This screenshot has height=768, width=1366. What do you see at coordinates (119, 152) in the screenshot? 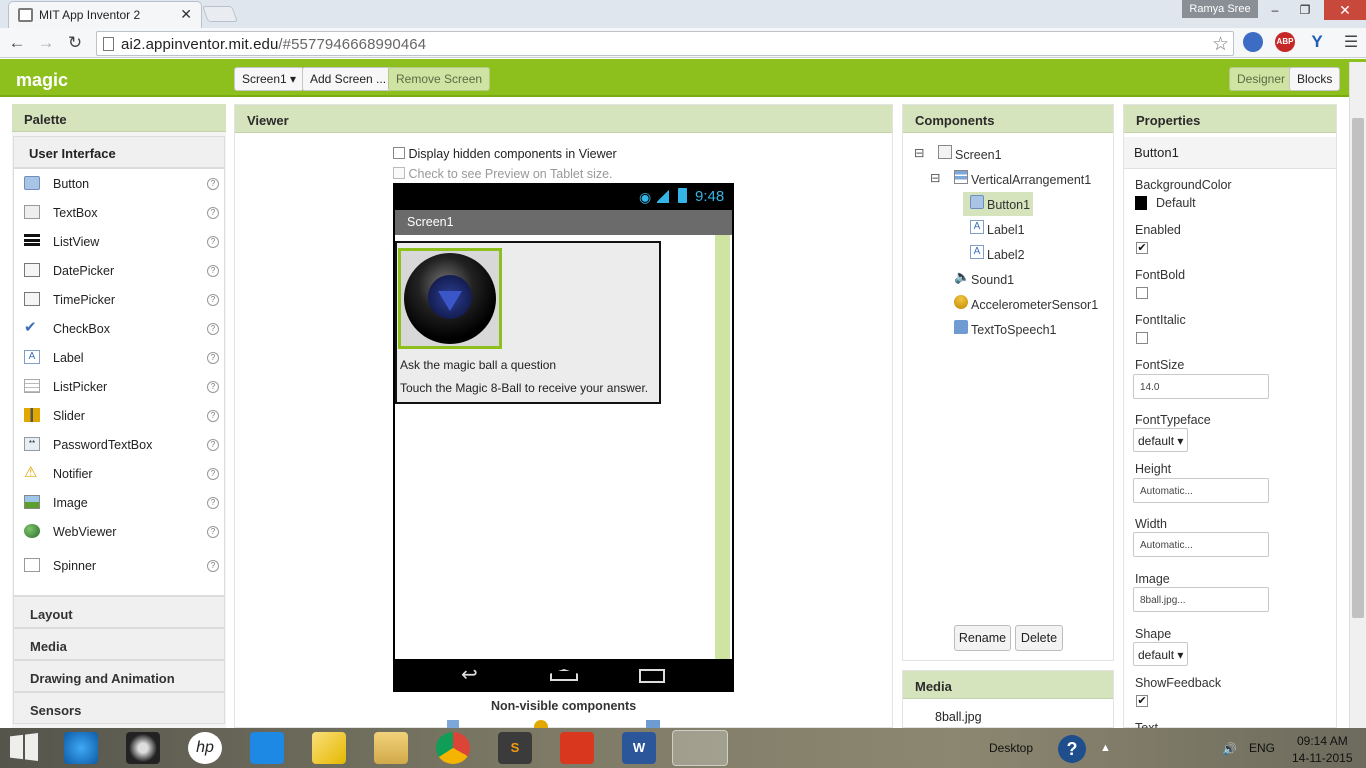
I see `category-user-interface: User Interface` at bounding box center [119, 152].